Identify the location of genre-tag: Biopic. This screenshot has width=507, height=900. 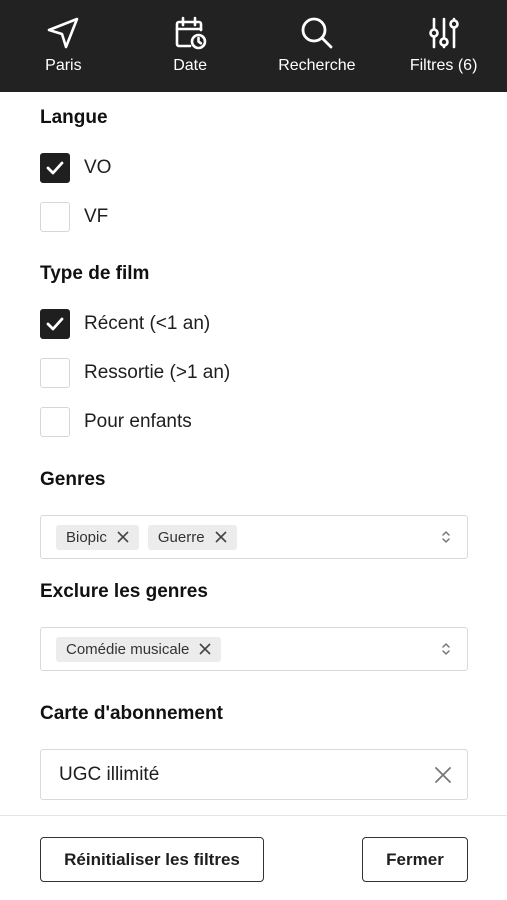
(97, 537).